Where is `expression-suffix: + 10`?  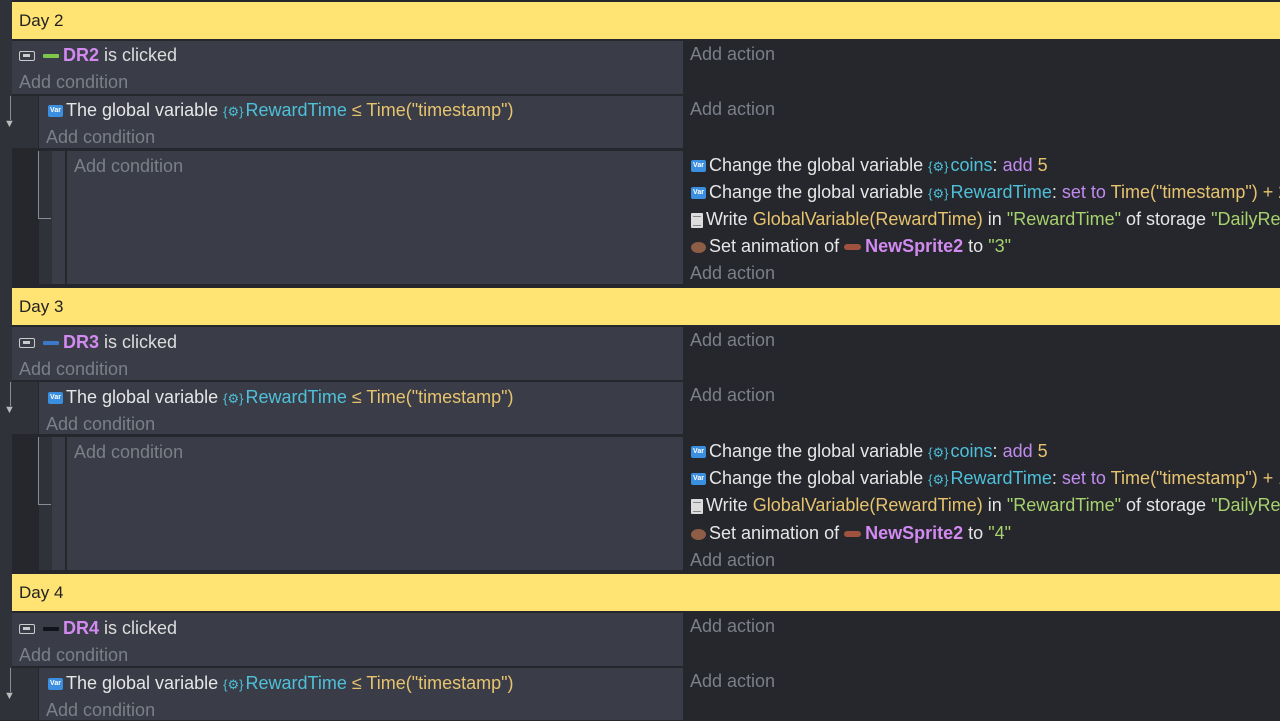 expression-suffix: + 10 is located at coordinates (1271, 478).